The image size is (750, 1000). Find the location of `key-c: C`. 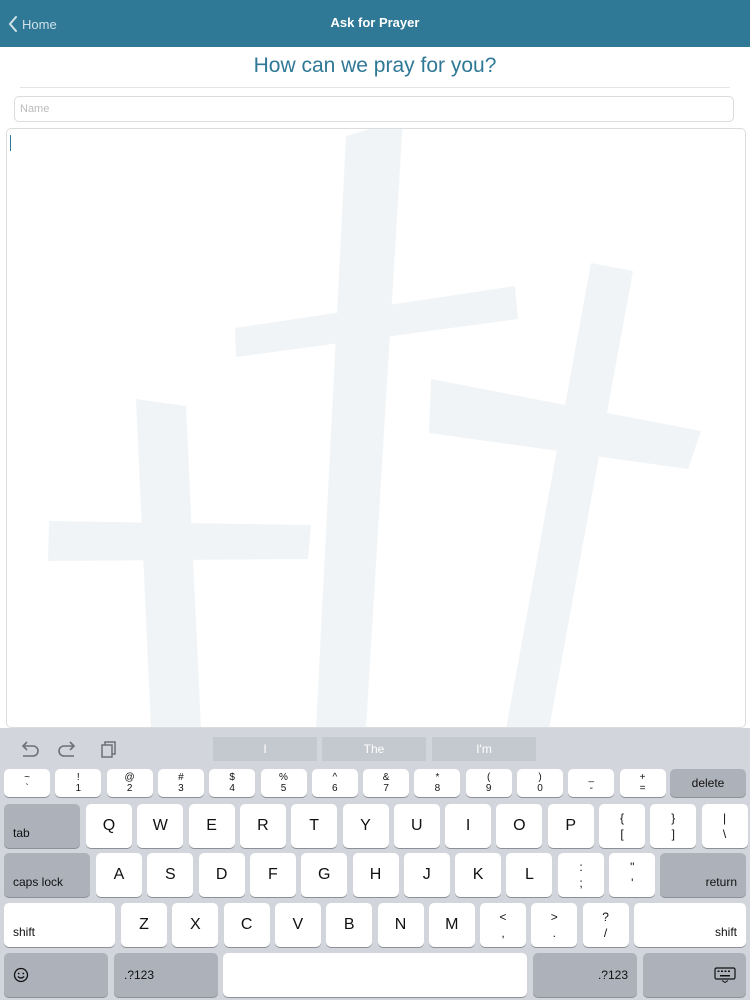

key-c: C is located at coordinates (246, 925).